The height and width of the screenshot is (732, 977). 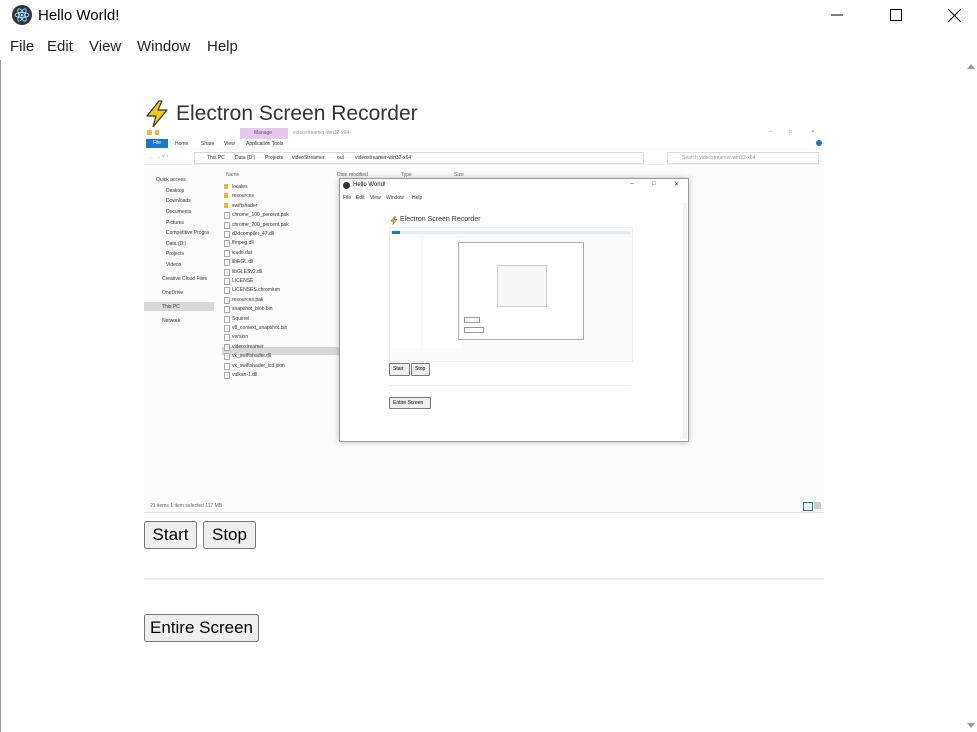 What do you see at coordinates (240, 187) in the screenshot?
I see `file-name: locales` at bounding box center [240, 187].